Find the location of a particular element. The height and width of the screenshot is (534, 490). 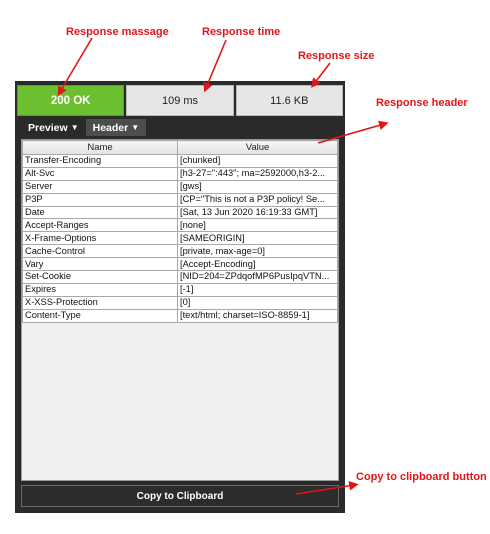

copy-to-clipboard-button: Copy to Clipboard is located at coordinates (180, 496).